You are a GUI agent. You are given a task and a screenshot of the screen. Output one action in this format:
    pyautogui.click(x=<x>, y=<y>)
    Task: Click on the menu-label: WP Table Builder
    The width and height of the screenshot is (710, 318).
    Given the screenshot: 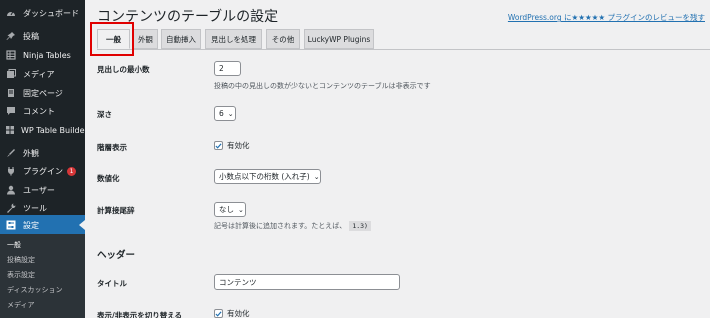 What is the action you would take?
    pyautogui.click(x=53, y=130)
    